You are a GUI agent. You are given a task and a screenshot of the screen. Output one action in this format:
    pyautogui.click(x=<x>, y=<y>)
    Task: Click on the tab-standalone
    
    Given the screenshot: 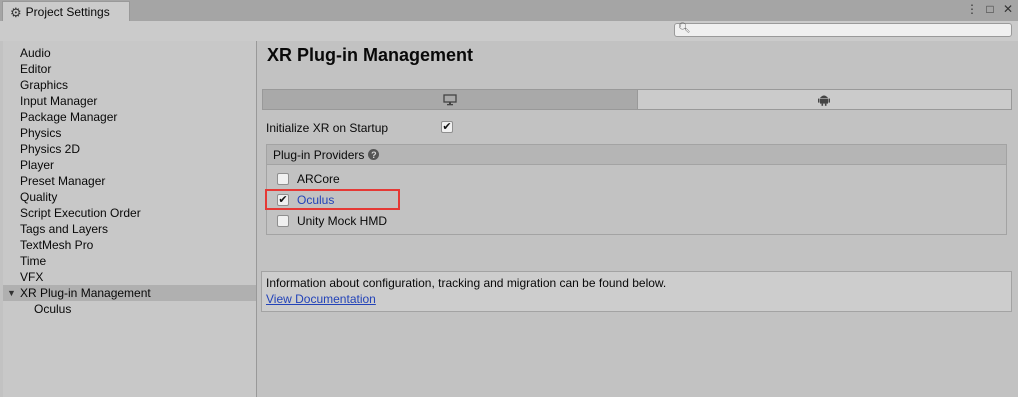 What is the action you would take?
    pyautogui.click(x=450, y=99)
    